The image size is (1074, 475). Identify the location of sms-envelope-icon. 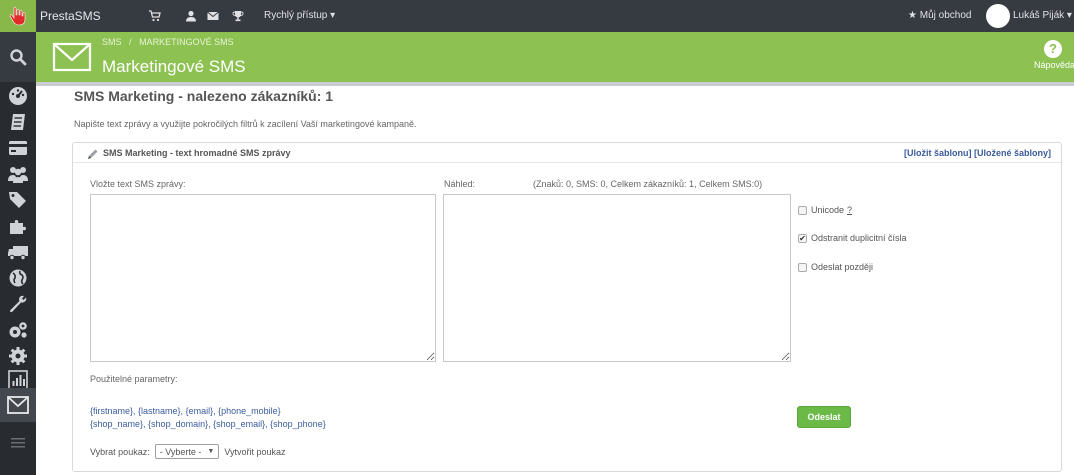
(18, 405).